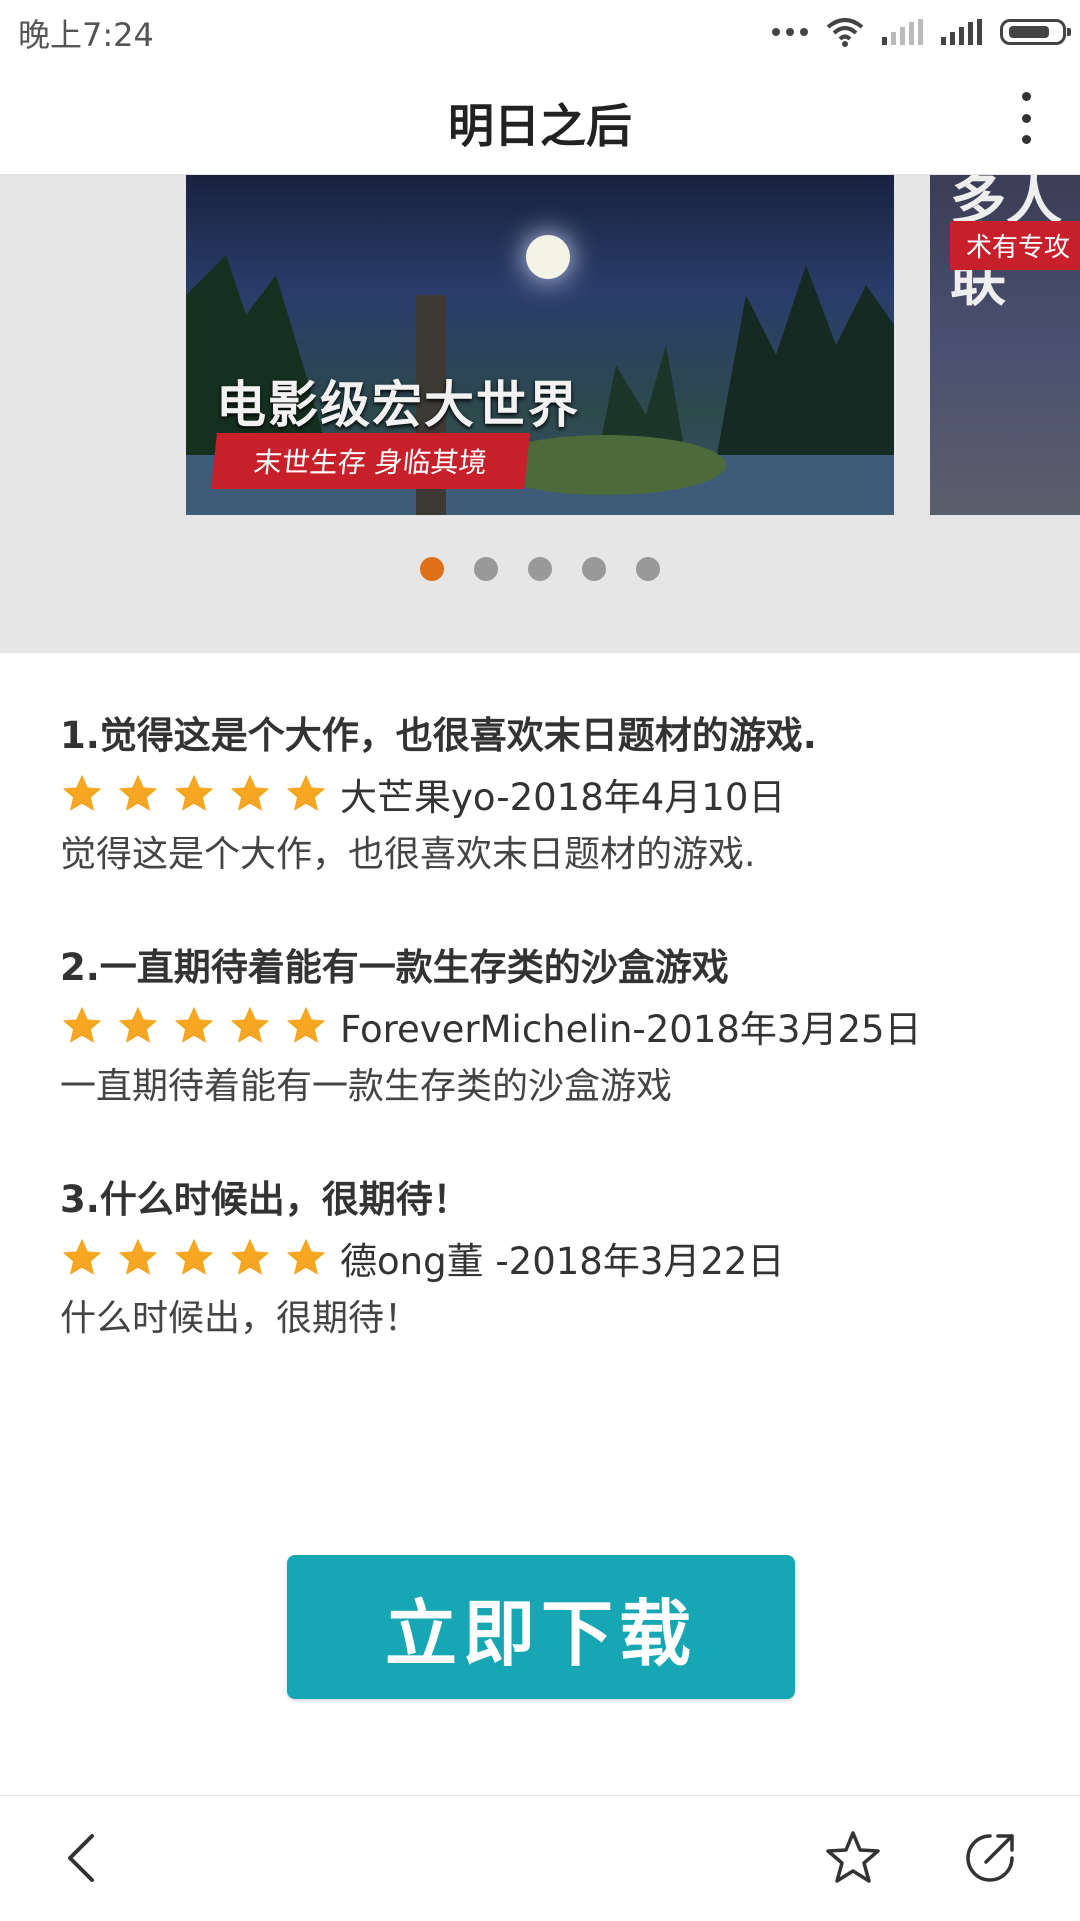 The width and height of the screenshot is (1080, 1921). What do you see at coordinates (1015, 245) in the screenshot?
I see `slide-tag: 术有专攻` at bounding box center [1015, 245].